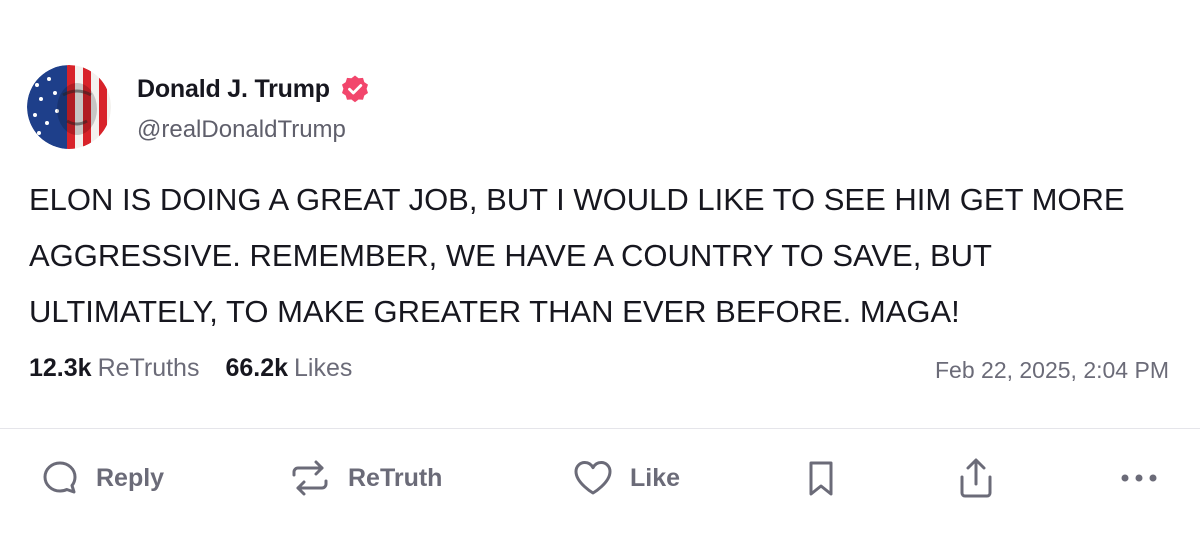 The image size is (1200, 535). What do you see at coordinates (593, 478) in the screenshot?
I see `heart-icon` at bounding box center [593, 478].